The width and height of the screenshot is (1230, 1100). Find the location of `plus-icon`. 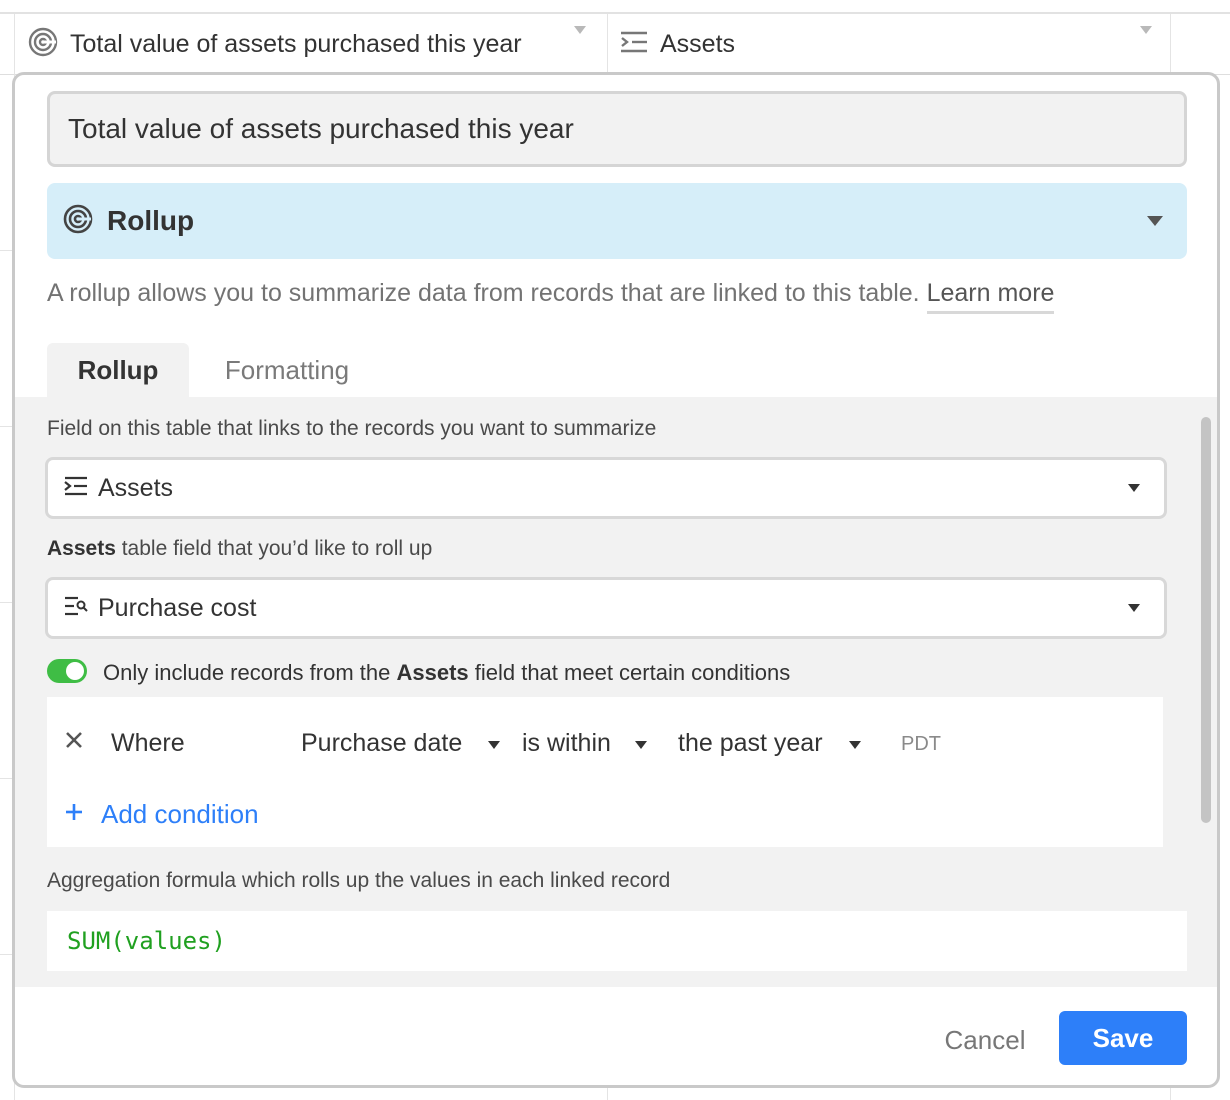

plus-icon is located at coordinates (74, 814).